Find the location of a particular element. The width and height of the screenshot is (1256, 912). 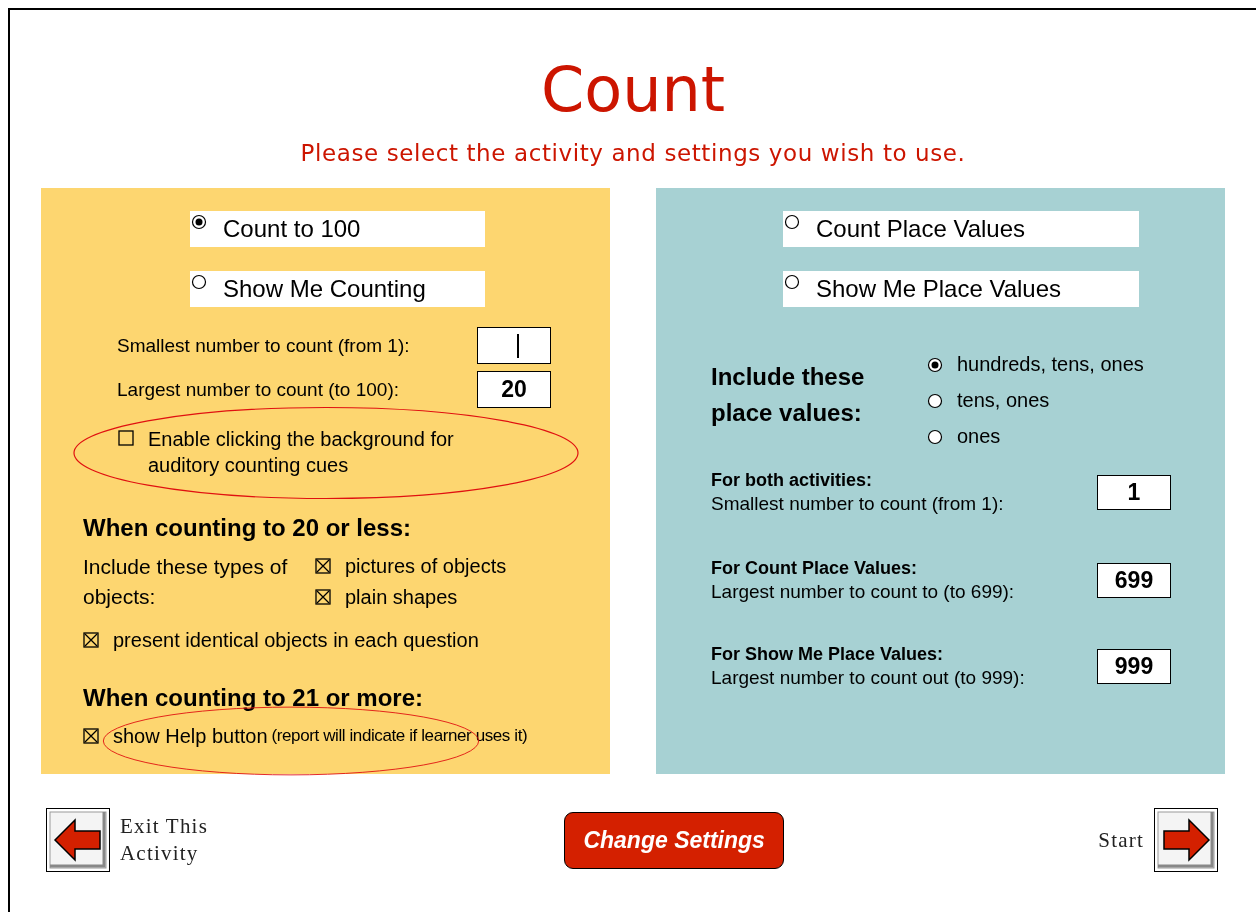

page-subtitle: Please select the activity and settings you wish to use. is located at coordinates (633, 153).